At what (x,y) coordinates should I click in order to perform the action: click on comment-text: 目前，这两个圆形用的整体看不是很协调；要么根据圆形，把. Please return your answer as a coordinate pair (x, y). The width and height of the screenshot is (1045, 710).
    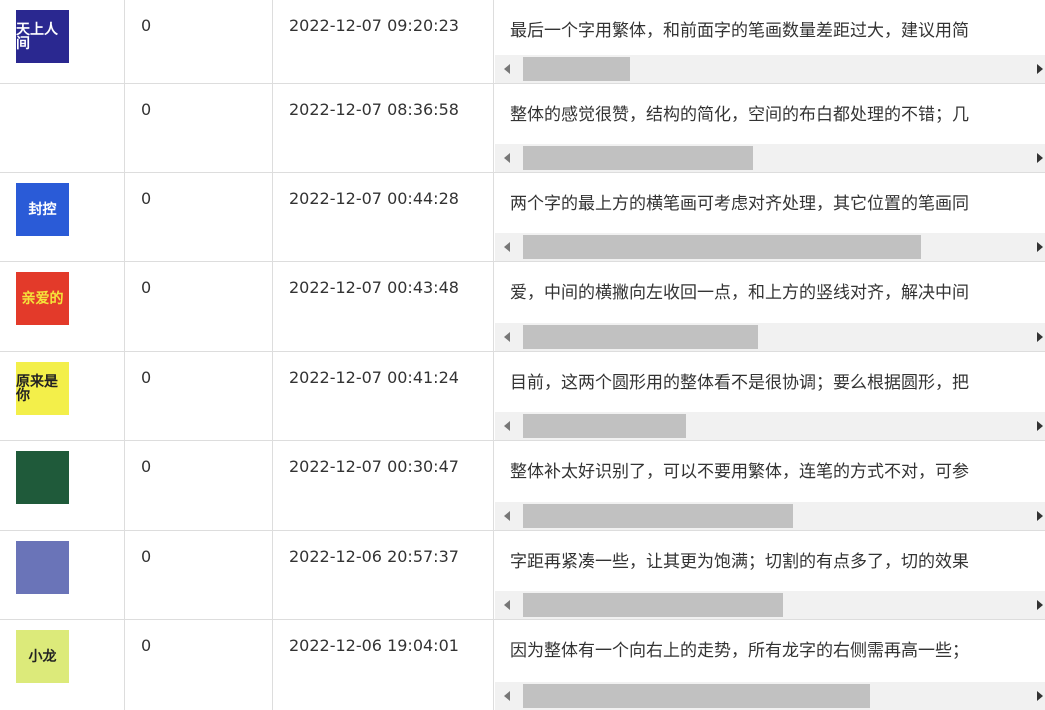
    Looking at the image, I should click on (739, 383).